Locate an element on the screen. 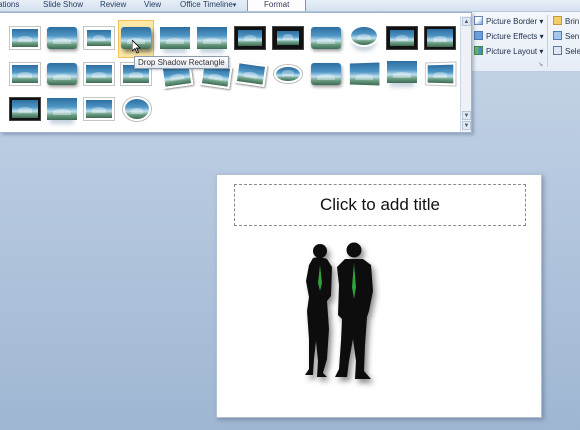 This screenshot has width=580, height=430. picture-effects-button: Picture Effects ▾ is located at coordinates (509, 36).